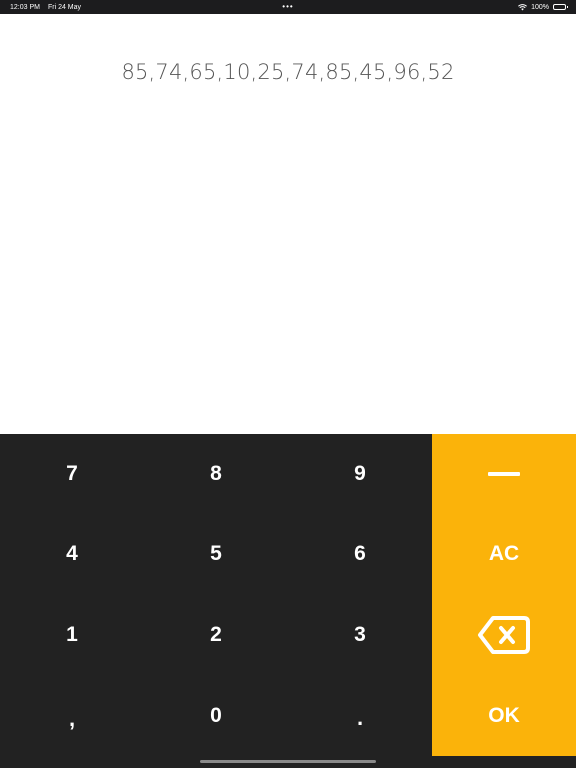 Image resolution: width=576 pixels, height=768 pixels. I want to click on key-6-label: 6, so click(360, 553).